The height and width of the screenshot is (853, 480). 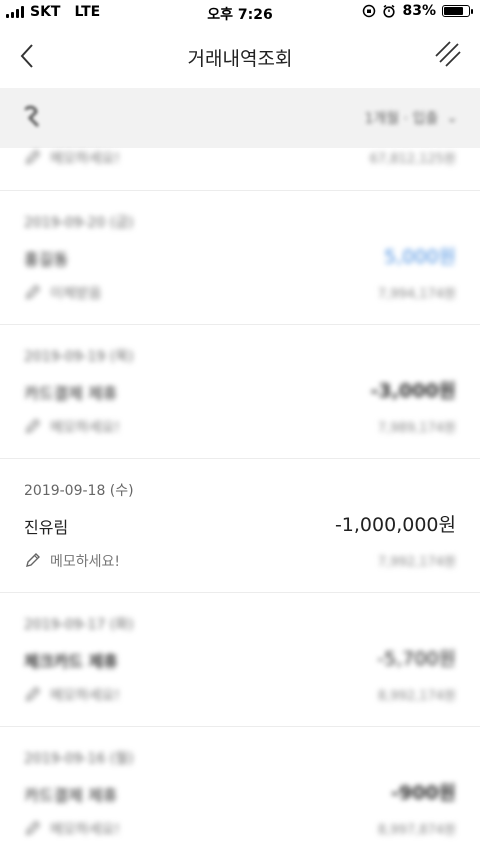 What do you see at coordinates (240, 169) in the screenshot?
I see `list-item-partial: 메모하세요! 67,812,125원` at bounding box center [240, 169].